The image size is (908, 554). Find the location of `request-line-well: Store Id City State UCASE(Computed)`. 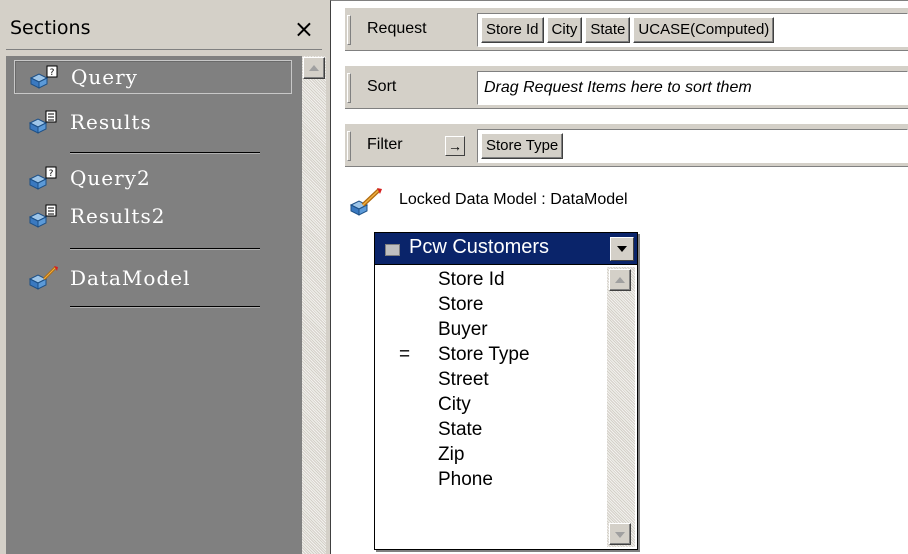

request-line-well: Store Id City State UCASE(Computed) is located at coordinates (692, 30).